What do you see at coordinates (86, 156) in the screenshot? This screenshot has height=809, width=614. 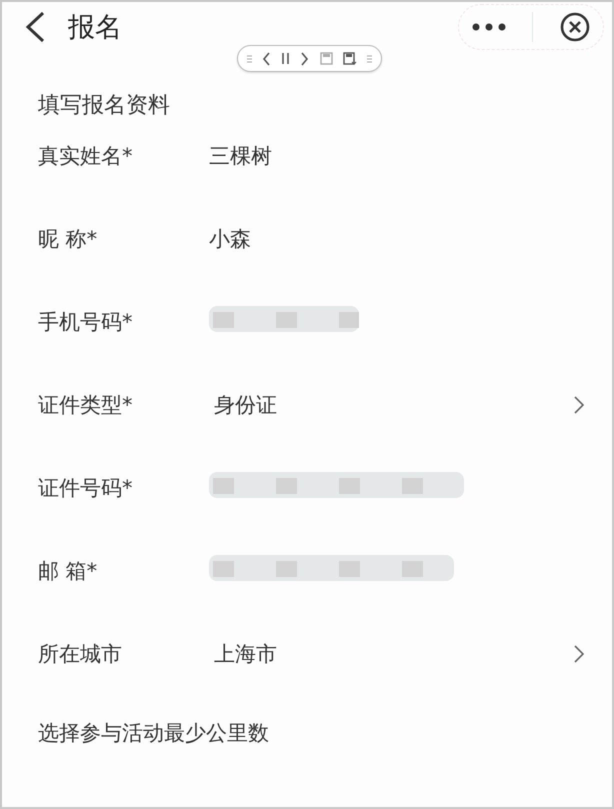 I see `field-label: 真实姓名*` at bounding box center [86, 156].